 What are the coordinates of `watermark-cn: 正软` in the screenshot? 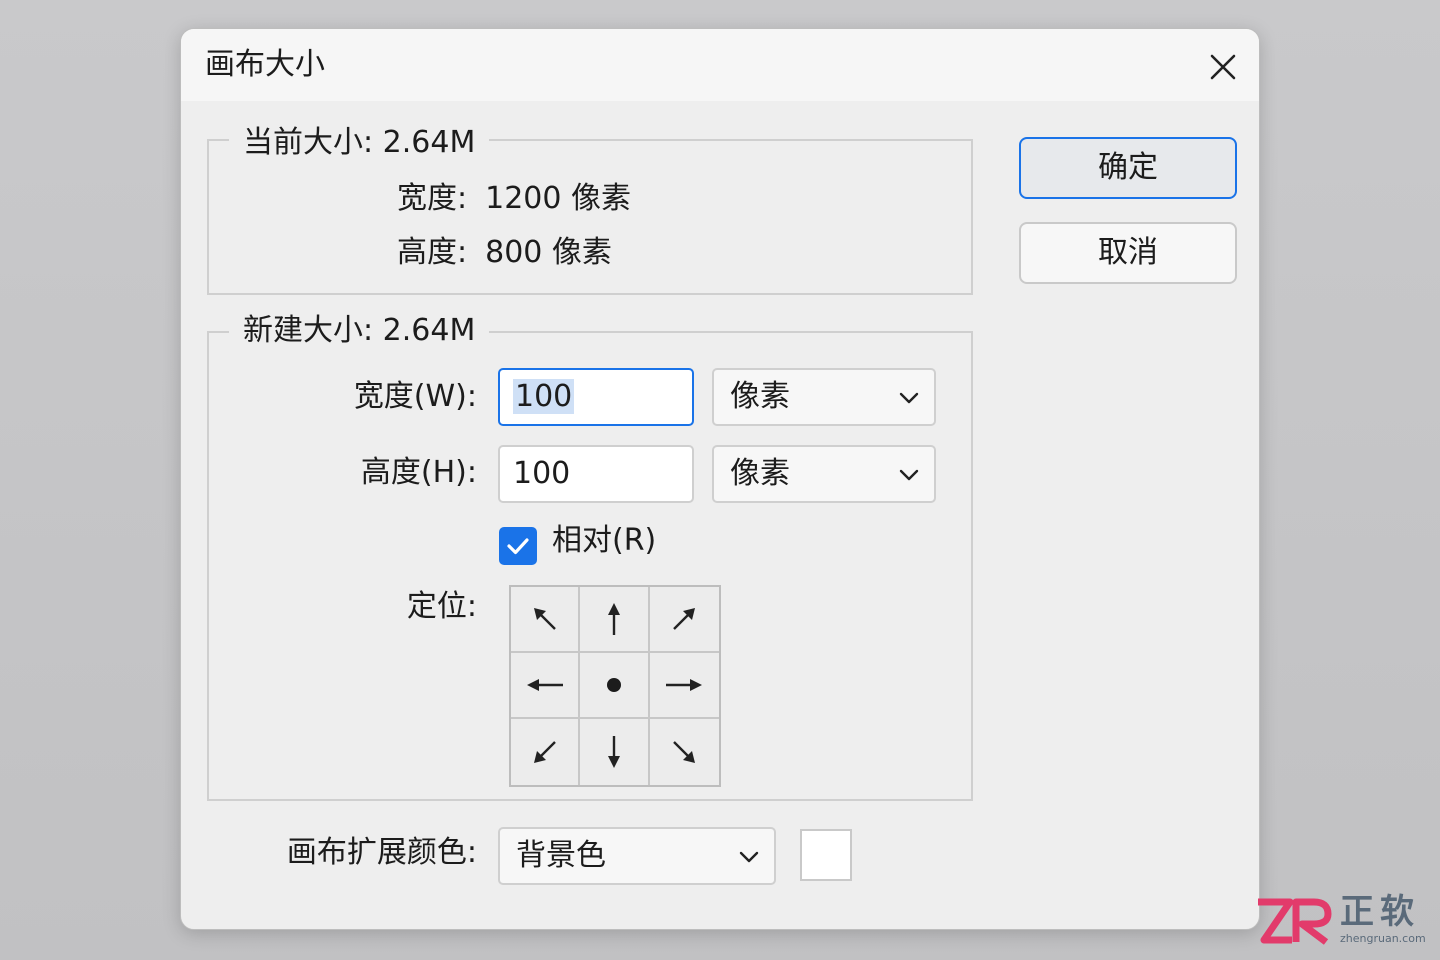 It's located at (1380, 912).